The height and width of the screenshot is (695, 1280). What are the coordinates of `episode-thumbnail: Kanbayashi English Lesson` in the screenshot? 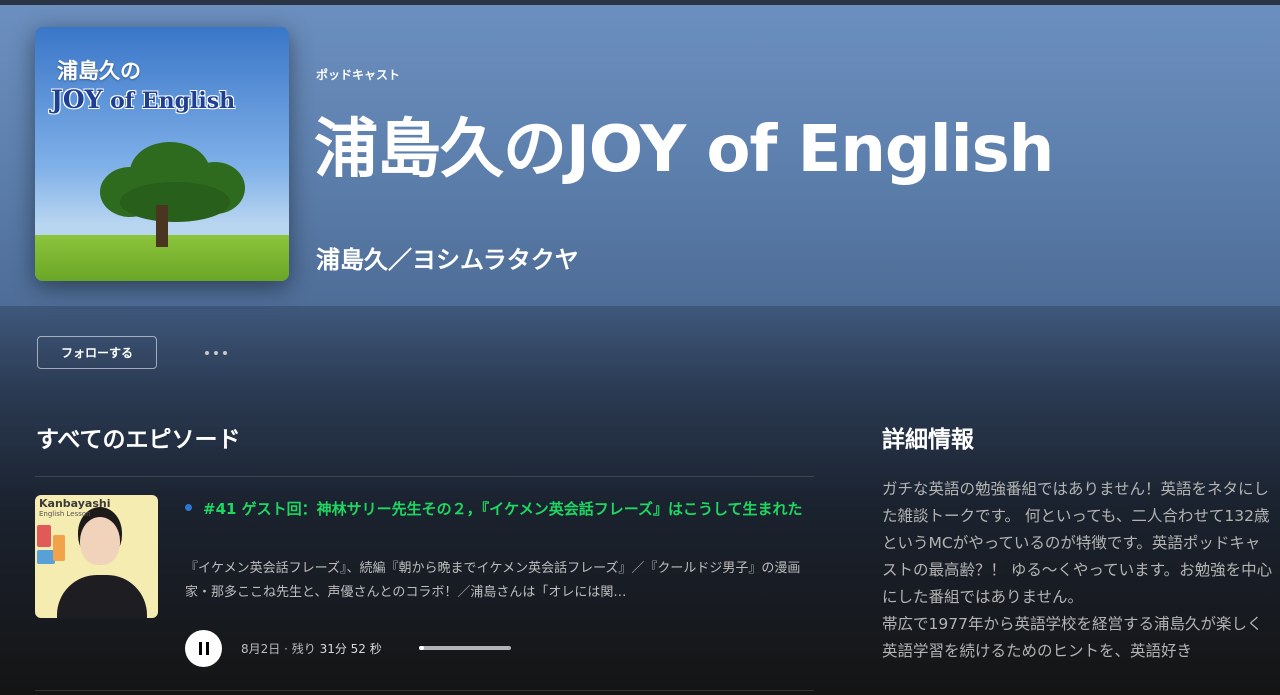 It's located at (96, 556).